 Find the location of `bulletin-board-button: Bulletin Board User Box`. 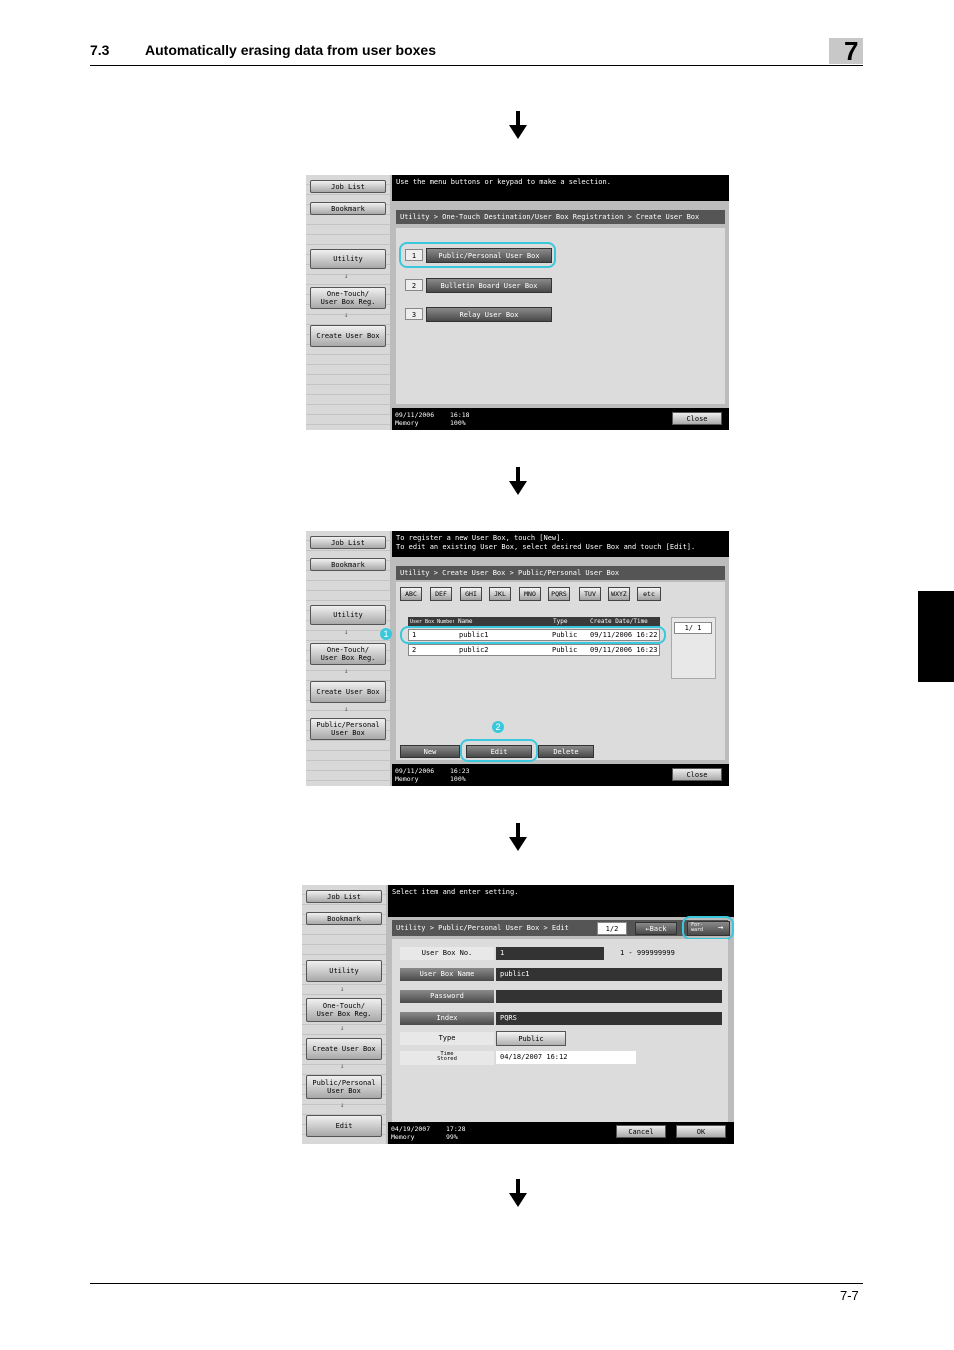

bulletin-board-button: Bulletin Board User Box is located at coordinates (489, 285).